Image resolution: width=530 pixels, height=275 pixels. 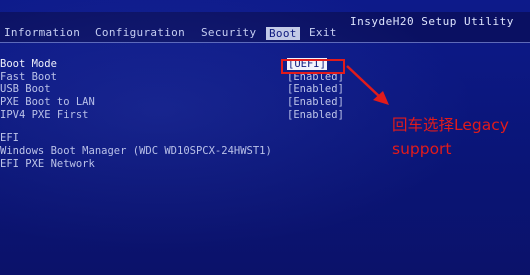 I want to click on annotation-arrow-icon, so click(x=367, y=85).